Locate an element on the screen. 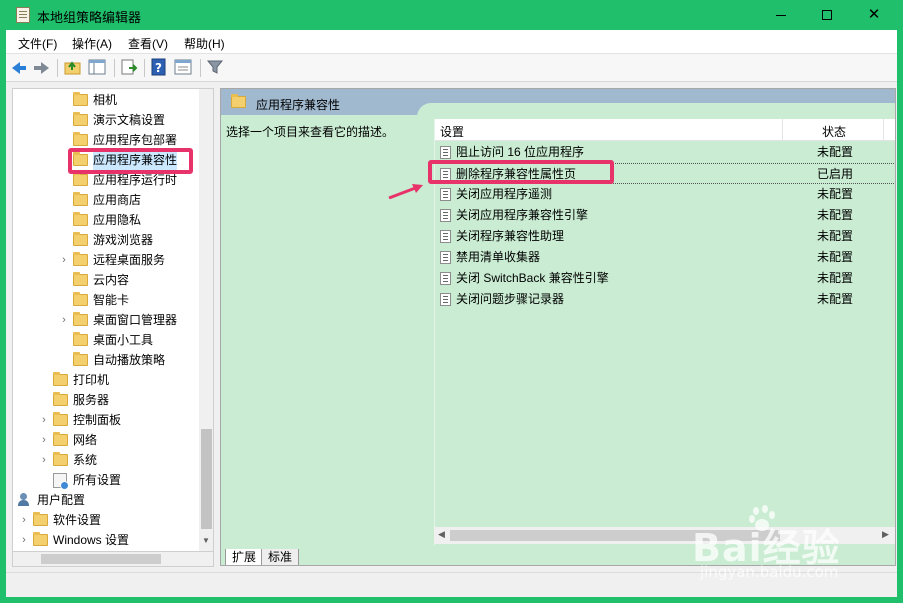 This screenshot has height=603, width=903. setting-name: 关闭问题步骤记录器 is located at coordinates (510, 299).